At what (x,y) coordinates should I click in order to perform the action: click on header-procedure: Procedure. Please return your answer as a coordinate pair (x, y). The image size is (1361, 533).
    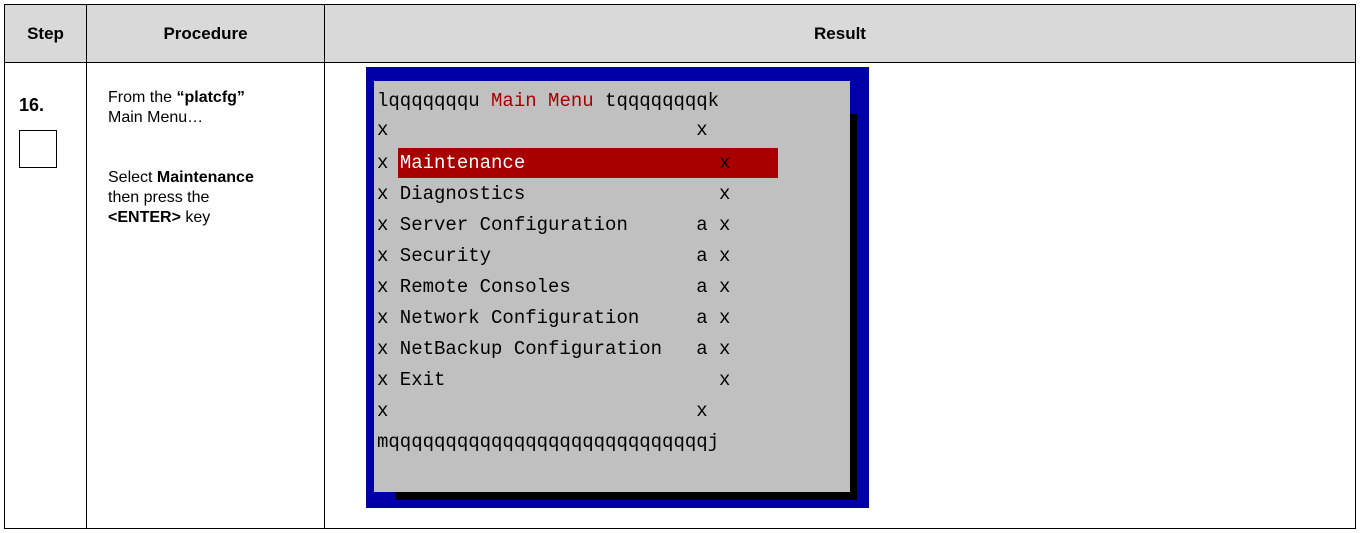
    Looking at the image, I should click on (205, 33).